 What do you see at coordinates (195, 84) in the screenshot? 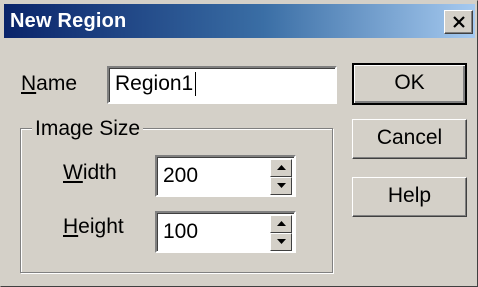
I see `text-caret` at bounding box center [195, 84].